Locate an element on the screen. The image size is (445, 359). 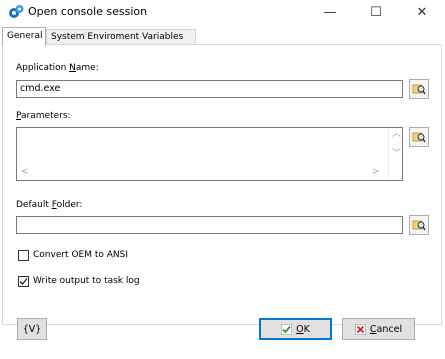
ok-button-label: OK is located at coordinates (303, 329).